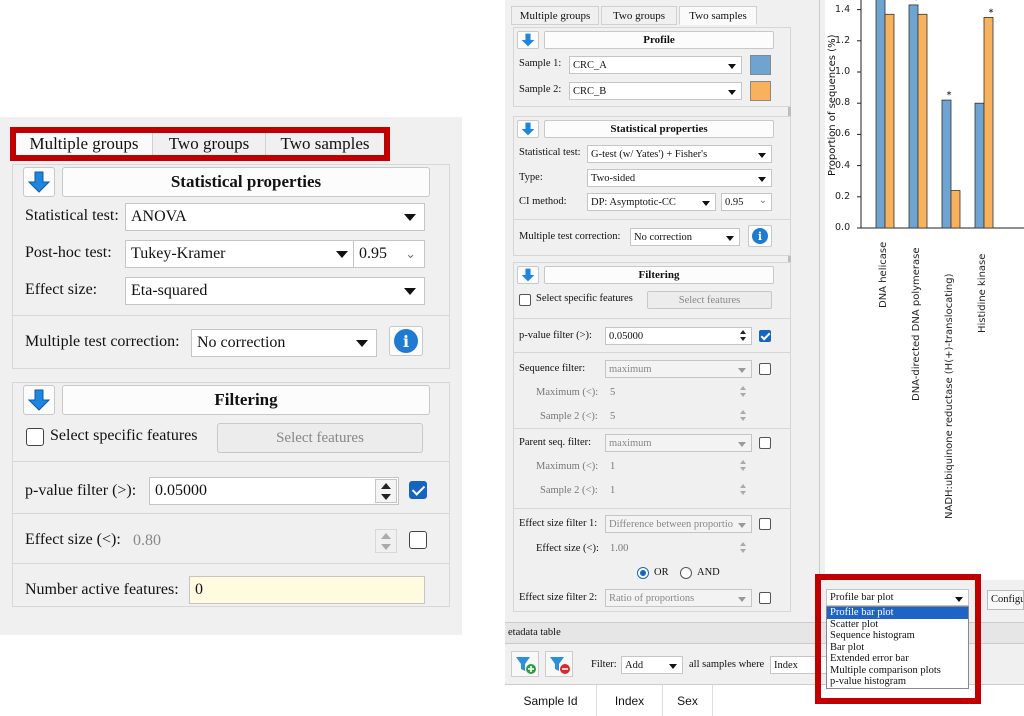 The image size is (1024, 716). I want to click on plot-option: Scatter plot, so click(897, 625).